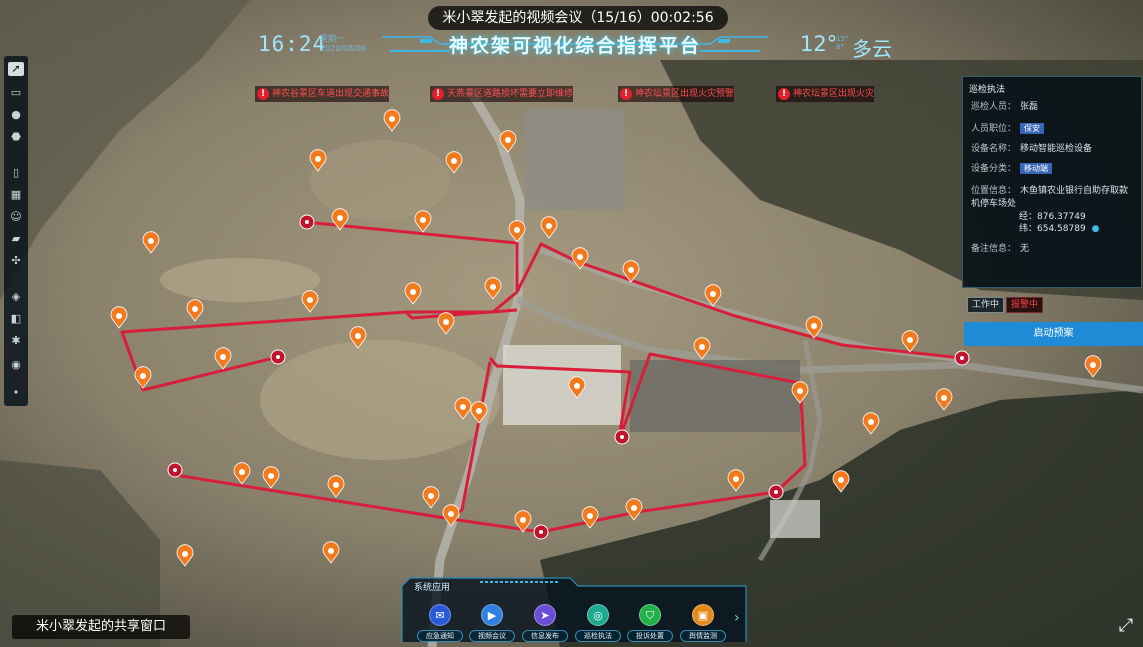  I want to click on people-icon: ☺, so click(16, 217).